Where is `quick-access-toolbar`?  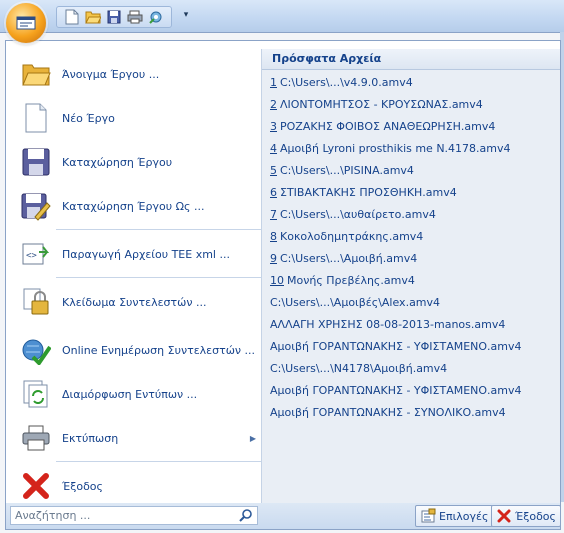
quick-access-toolbar is located at coordinates (114, 17).